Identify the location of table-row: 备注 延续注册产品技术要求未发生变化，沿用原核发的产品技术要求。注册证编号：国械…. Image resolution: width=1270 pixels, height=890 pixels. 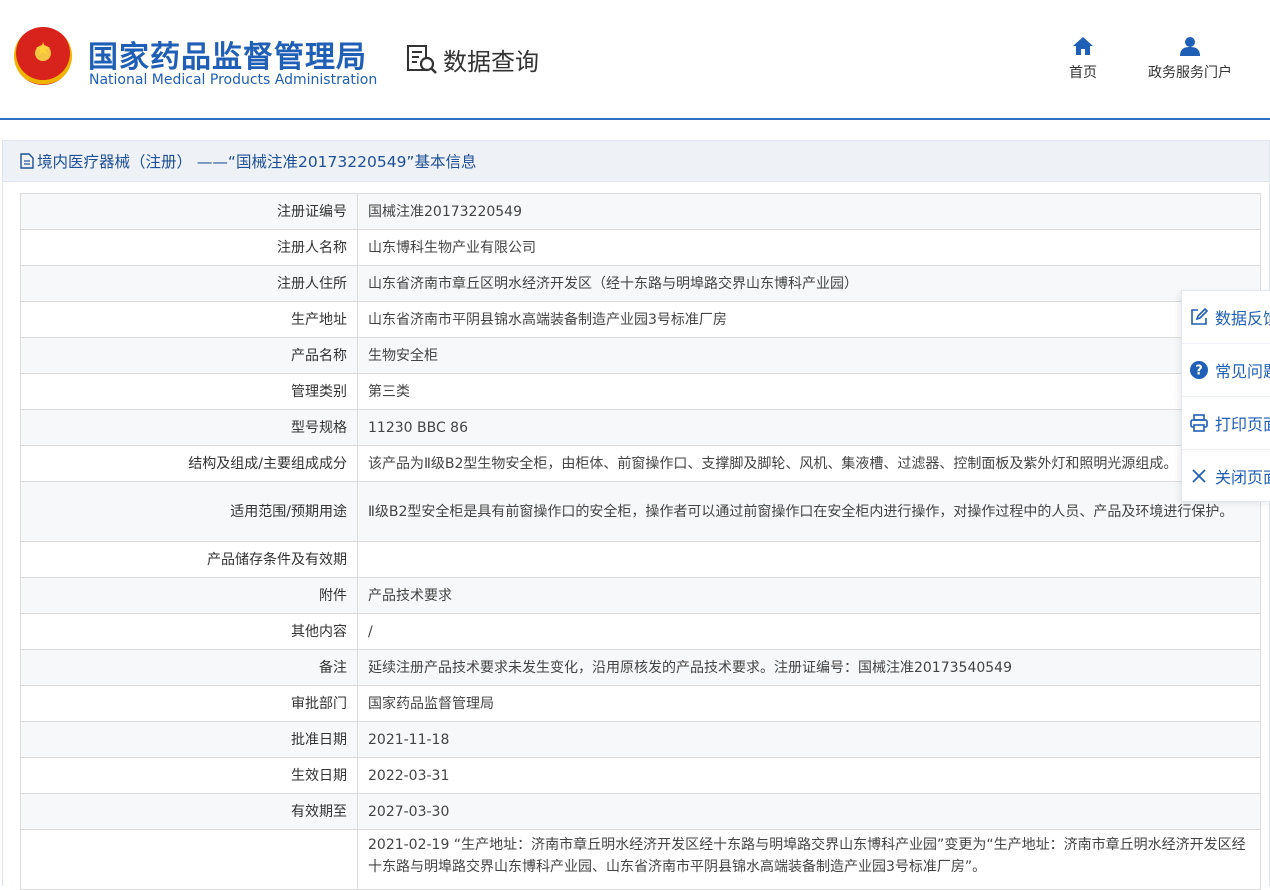
(640, 667).